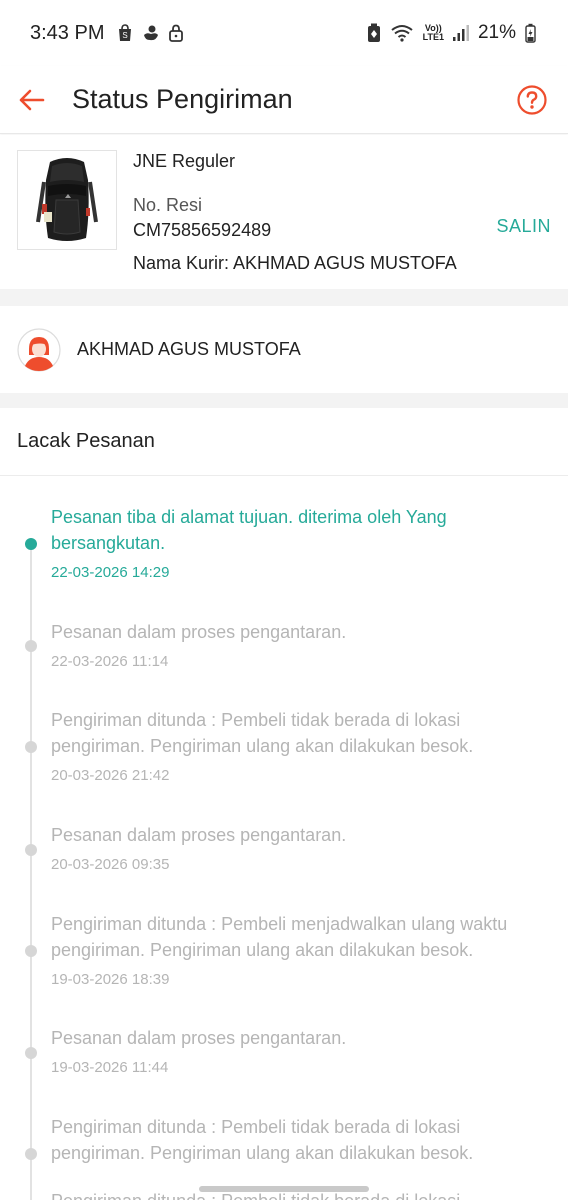  What do you see at coordinates (176, 33) in the screenshot?
I see `lock-icon` at bounding box center [176, 33].